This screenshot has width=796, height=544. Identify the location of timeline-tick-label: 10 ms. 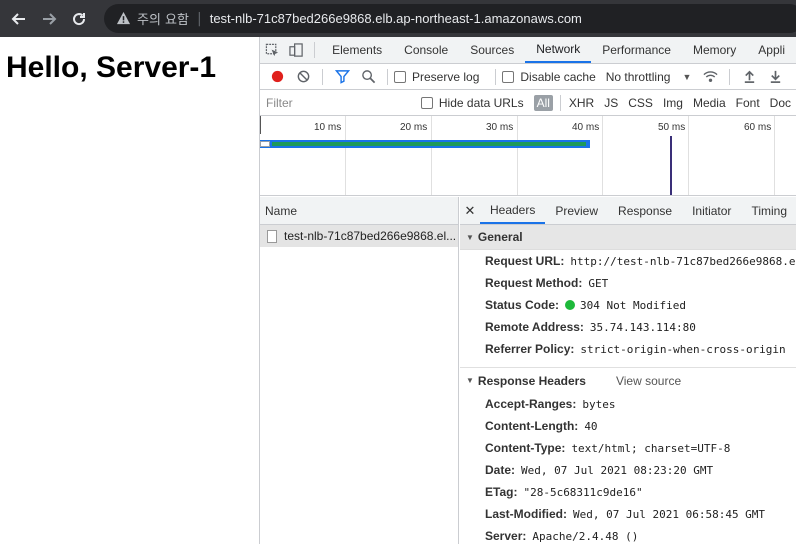
(328, 127).